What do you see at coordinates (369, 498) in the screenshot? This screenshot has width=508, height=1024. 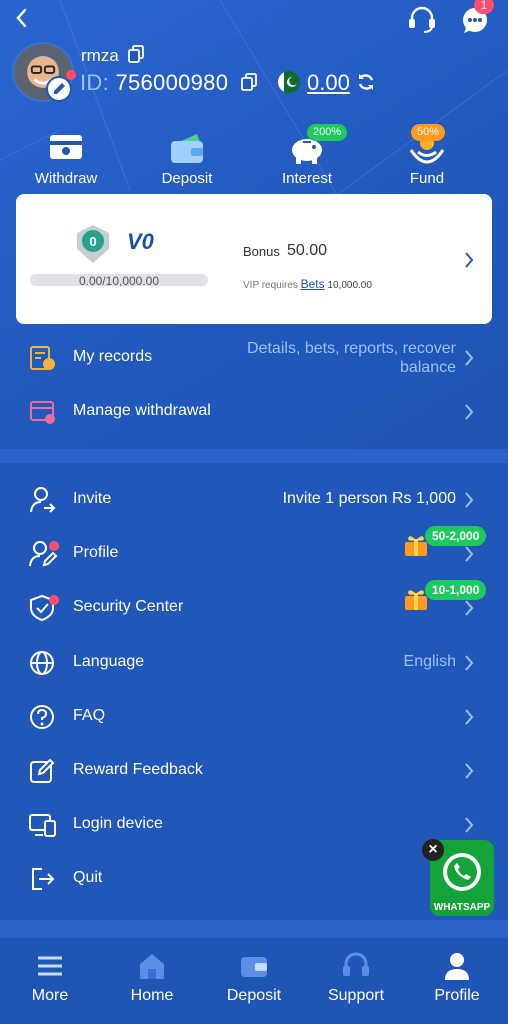 I see `invite-reward-text: Invite 1 person Rs 1,000` at bounding box center [369, 498].